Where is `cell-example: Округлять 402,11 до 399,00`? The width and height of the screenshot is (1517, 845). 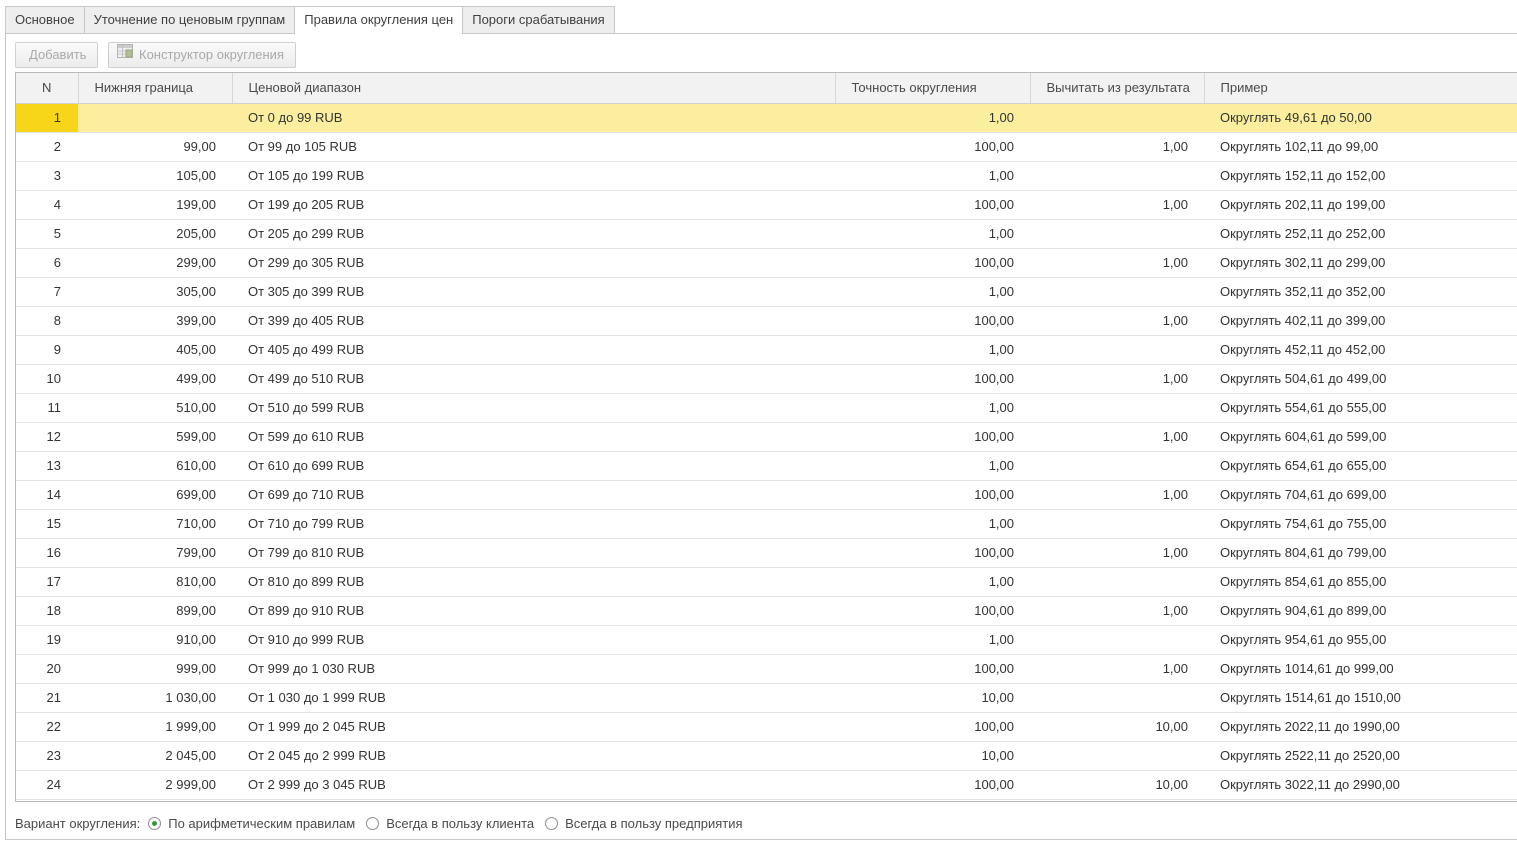
cell-example: Округлять 402,11 до 399,00 is located at coordinates (1360, 321).